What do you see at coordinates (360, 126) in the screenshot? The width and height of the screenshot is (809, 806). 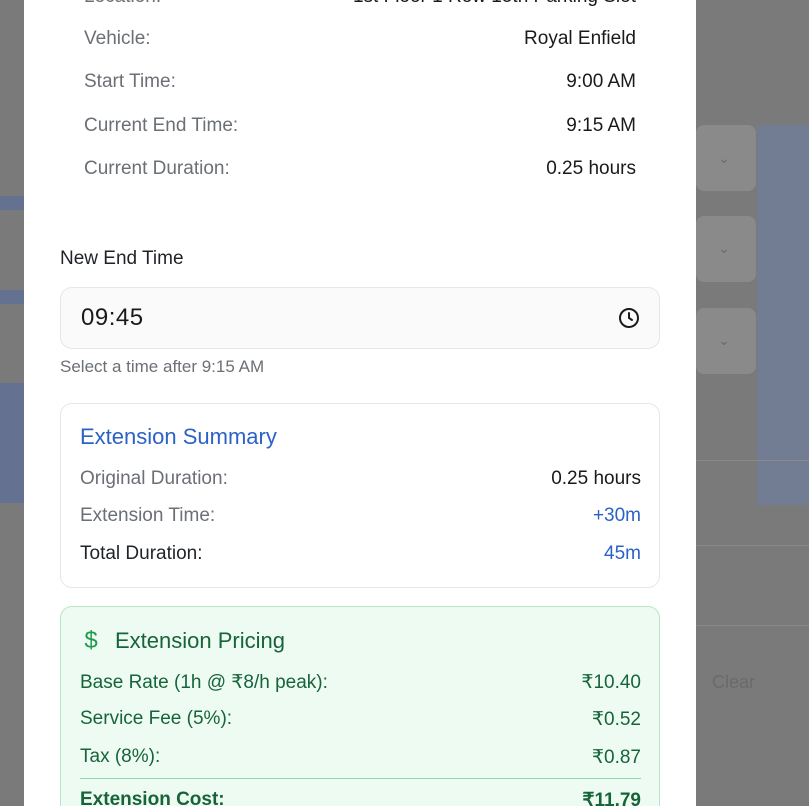 I see `current-end-time-row: Current End Time: 9:15 AM` at bounding box center [360, 126].